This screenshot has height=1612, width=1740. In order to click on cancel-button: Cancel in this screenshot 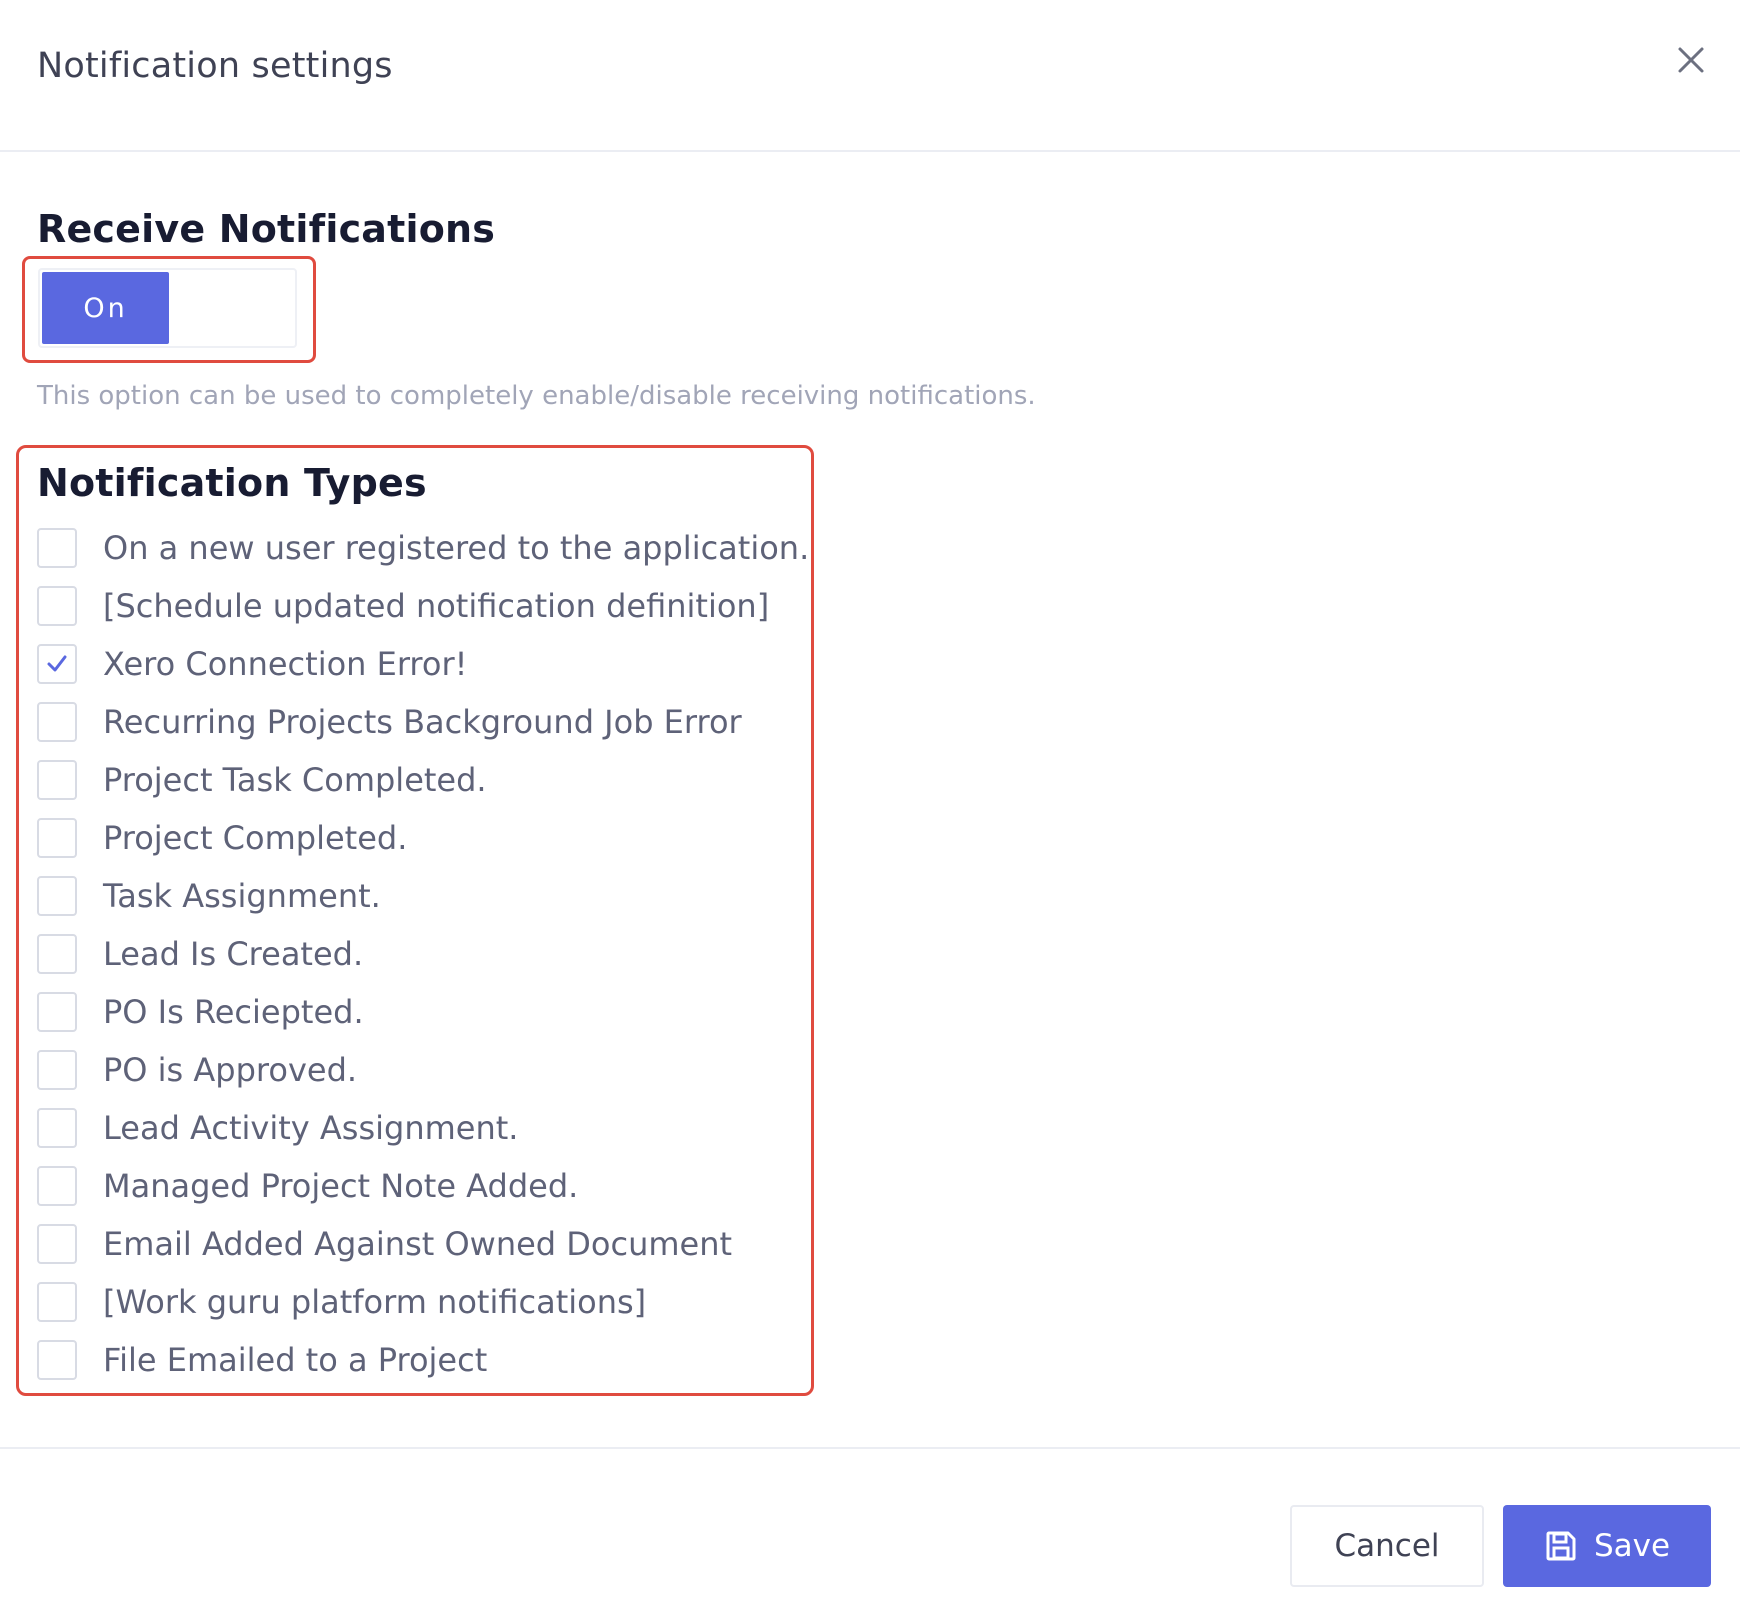, I will do `click(1387, 1546)`.